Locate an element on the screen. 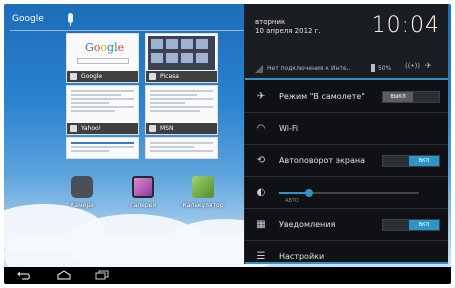 The image size is (455, 288). app-calculator: Калькулятор is located at coordinates (203, 192).